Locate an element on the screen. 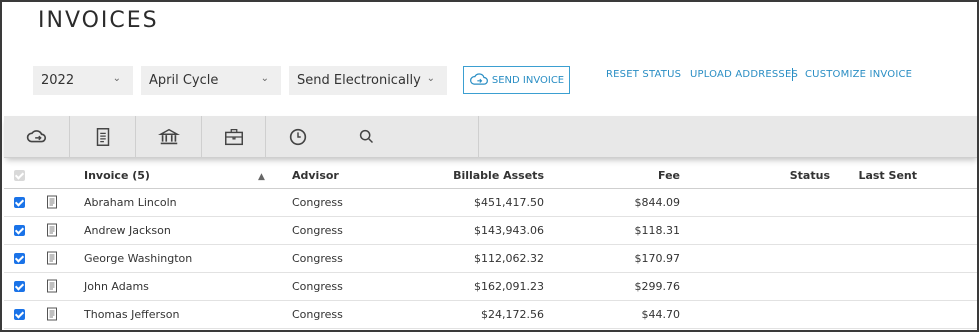 This screenshot has height=332, width=979. fee-value: $844.09 is located at coordinates (612, 202).